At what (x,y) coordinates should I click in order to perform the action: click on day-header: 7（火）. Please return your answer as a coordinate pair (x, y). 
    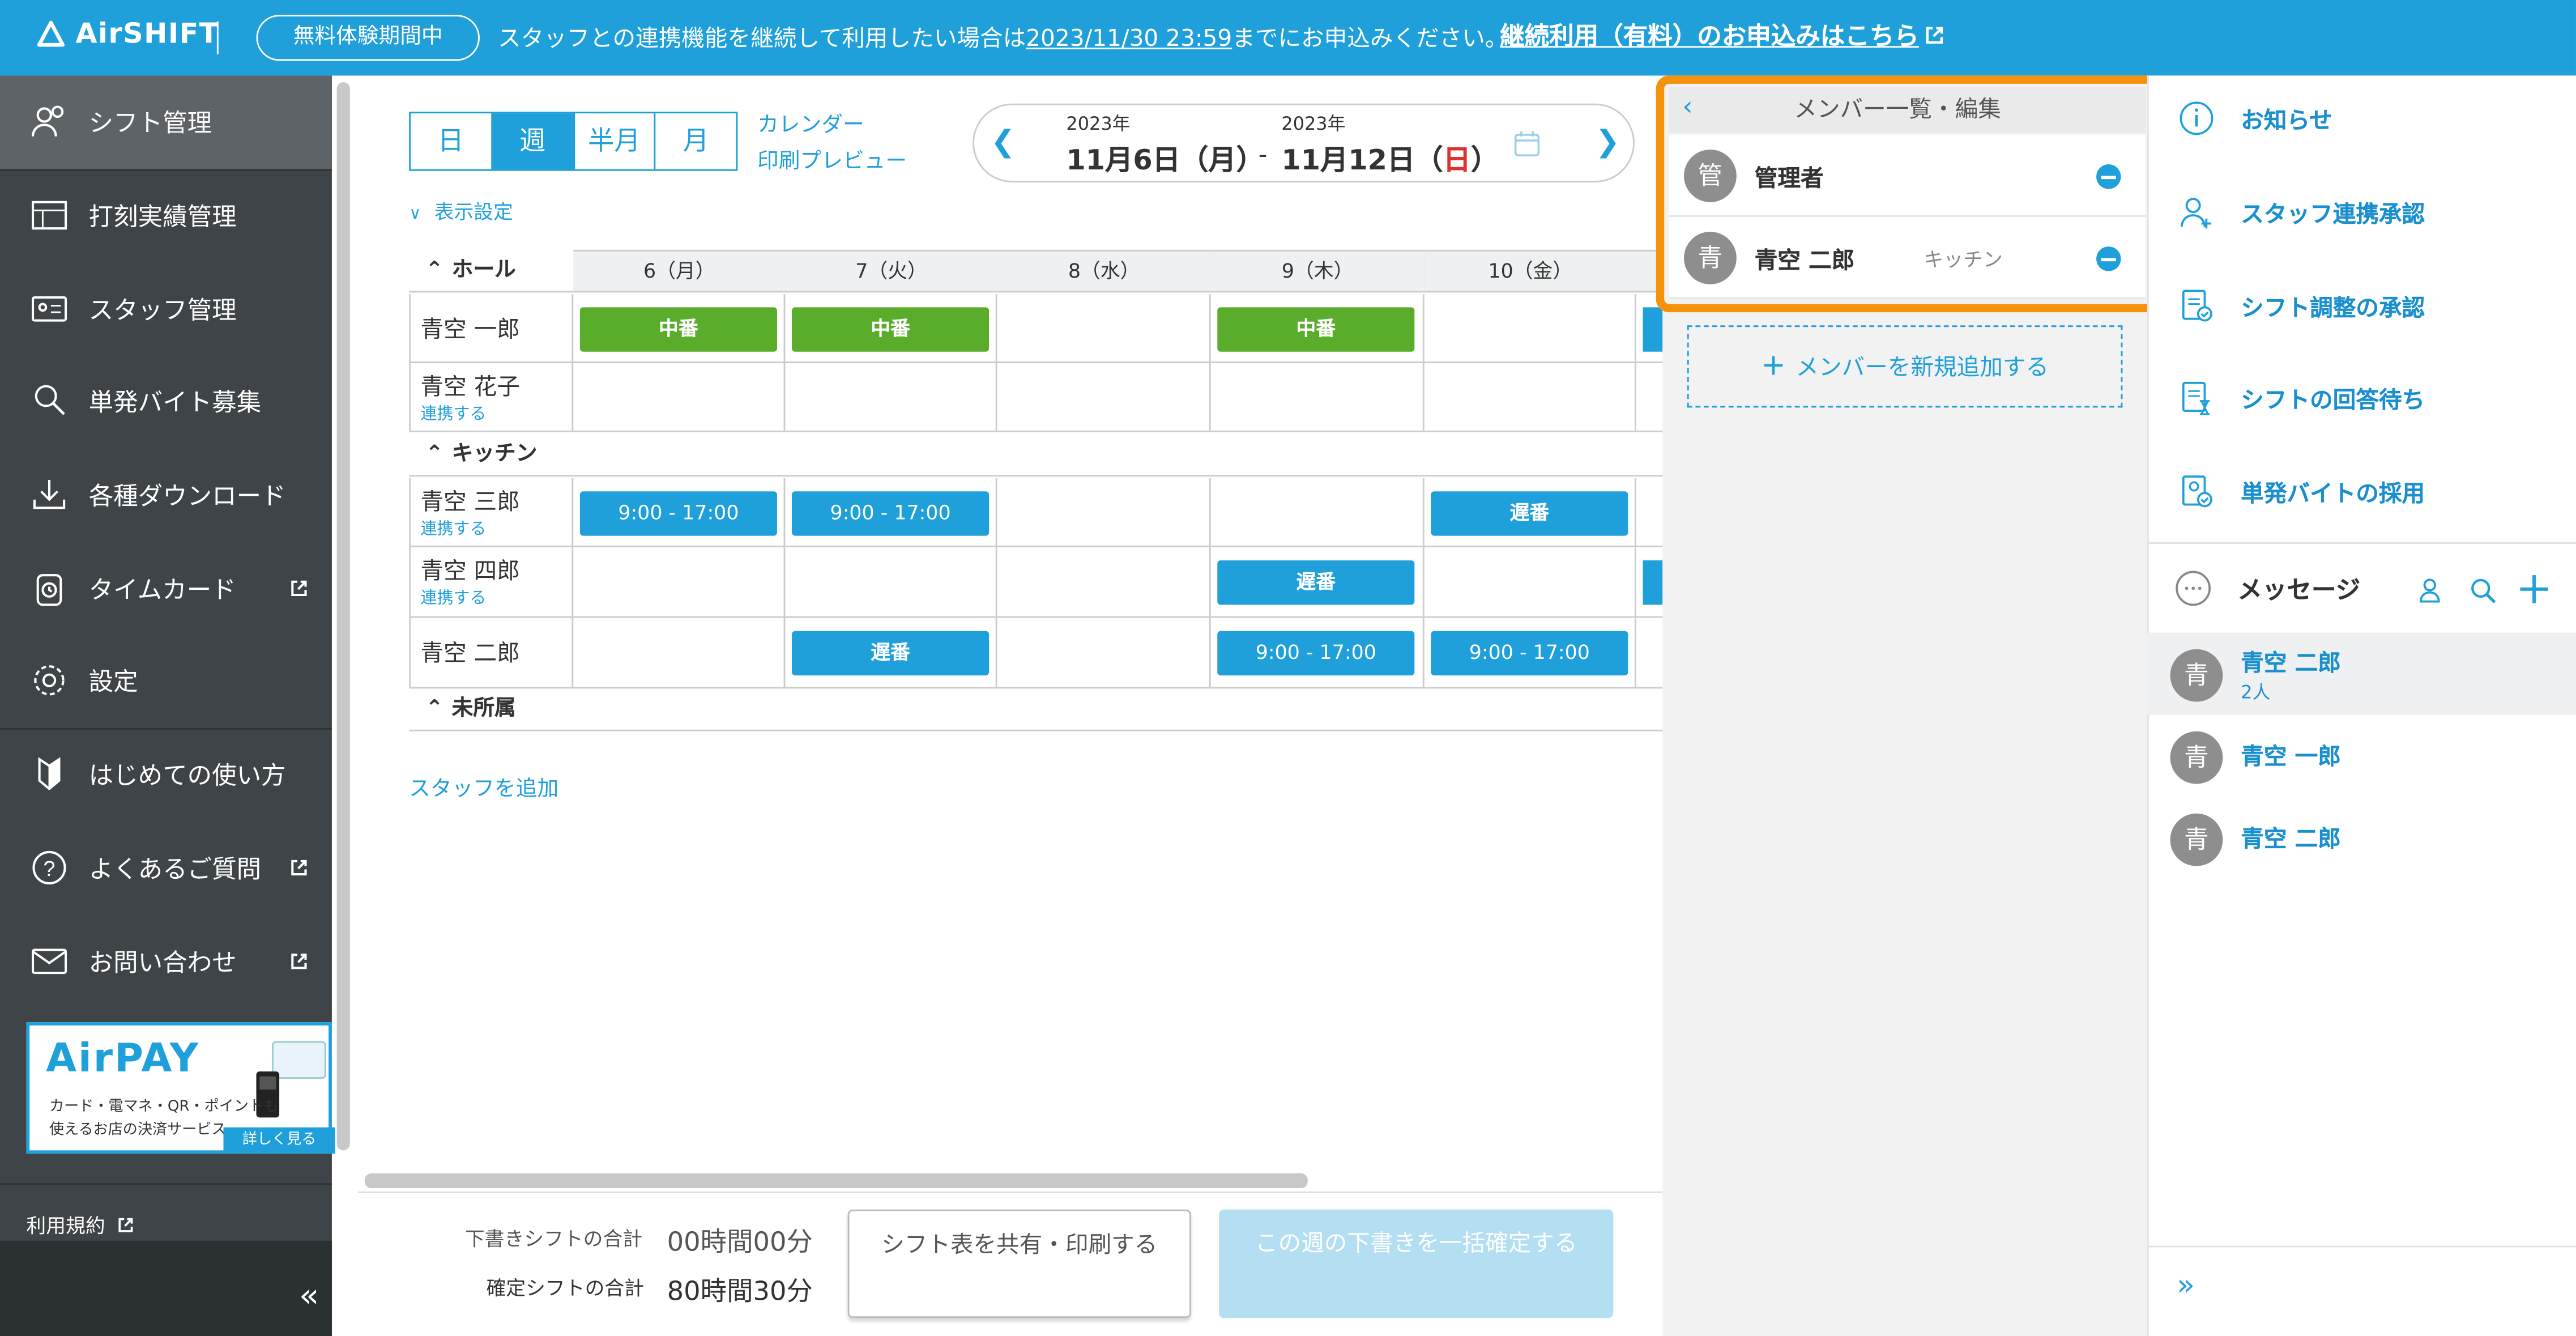
    Looking at the image, I should click on (892, 271).